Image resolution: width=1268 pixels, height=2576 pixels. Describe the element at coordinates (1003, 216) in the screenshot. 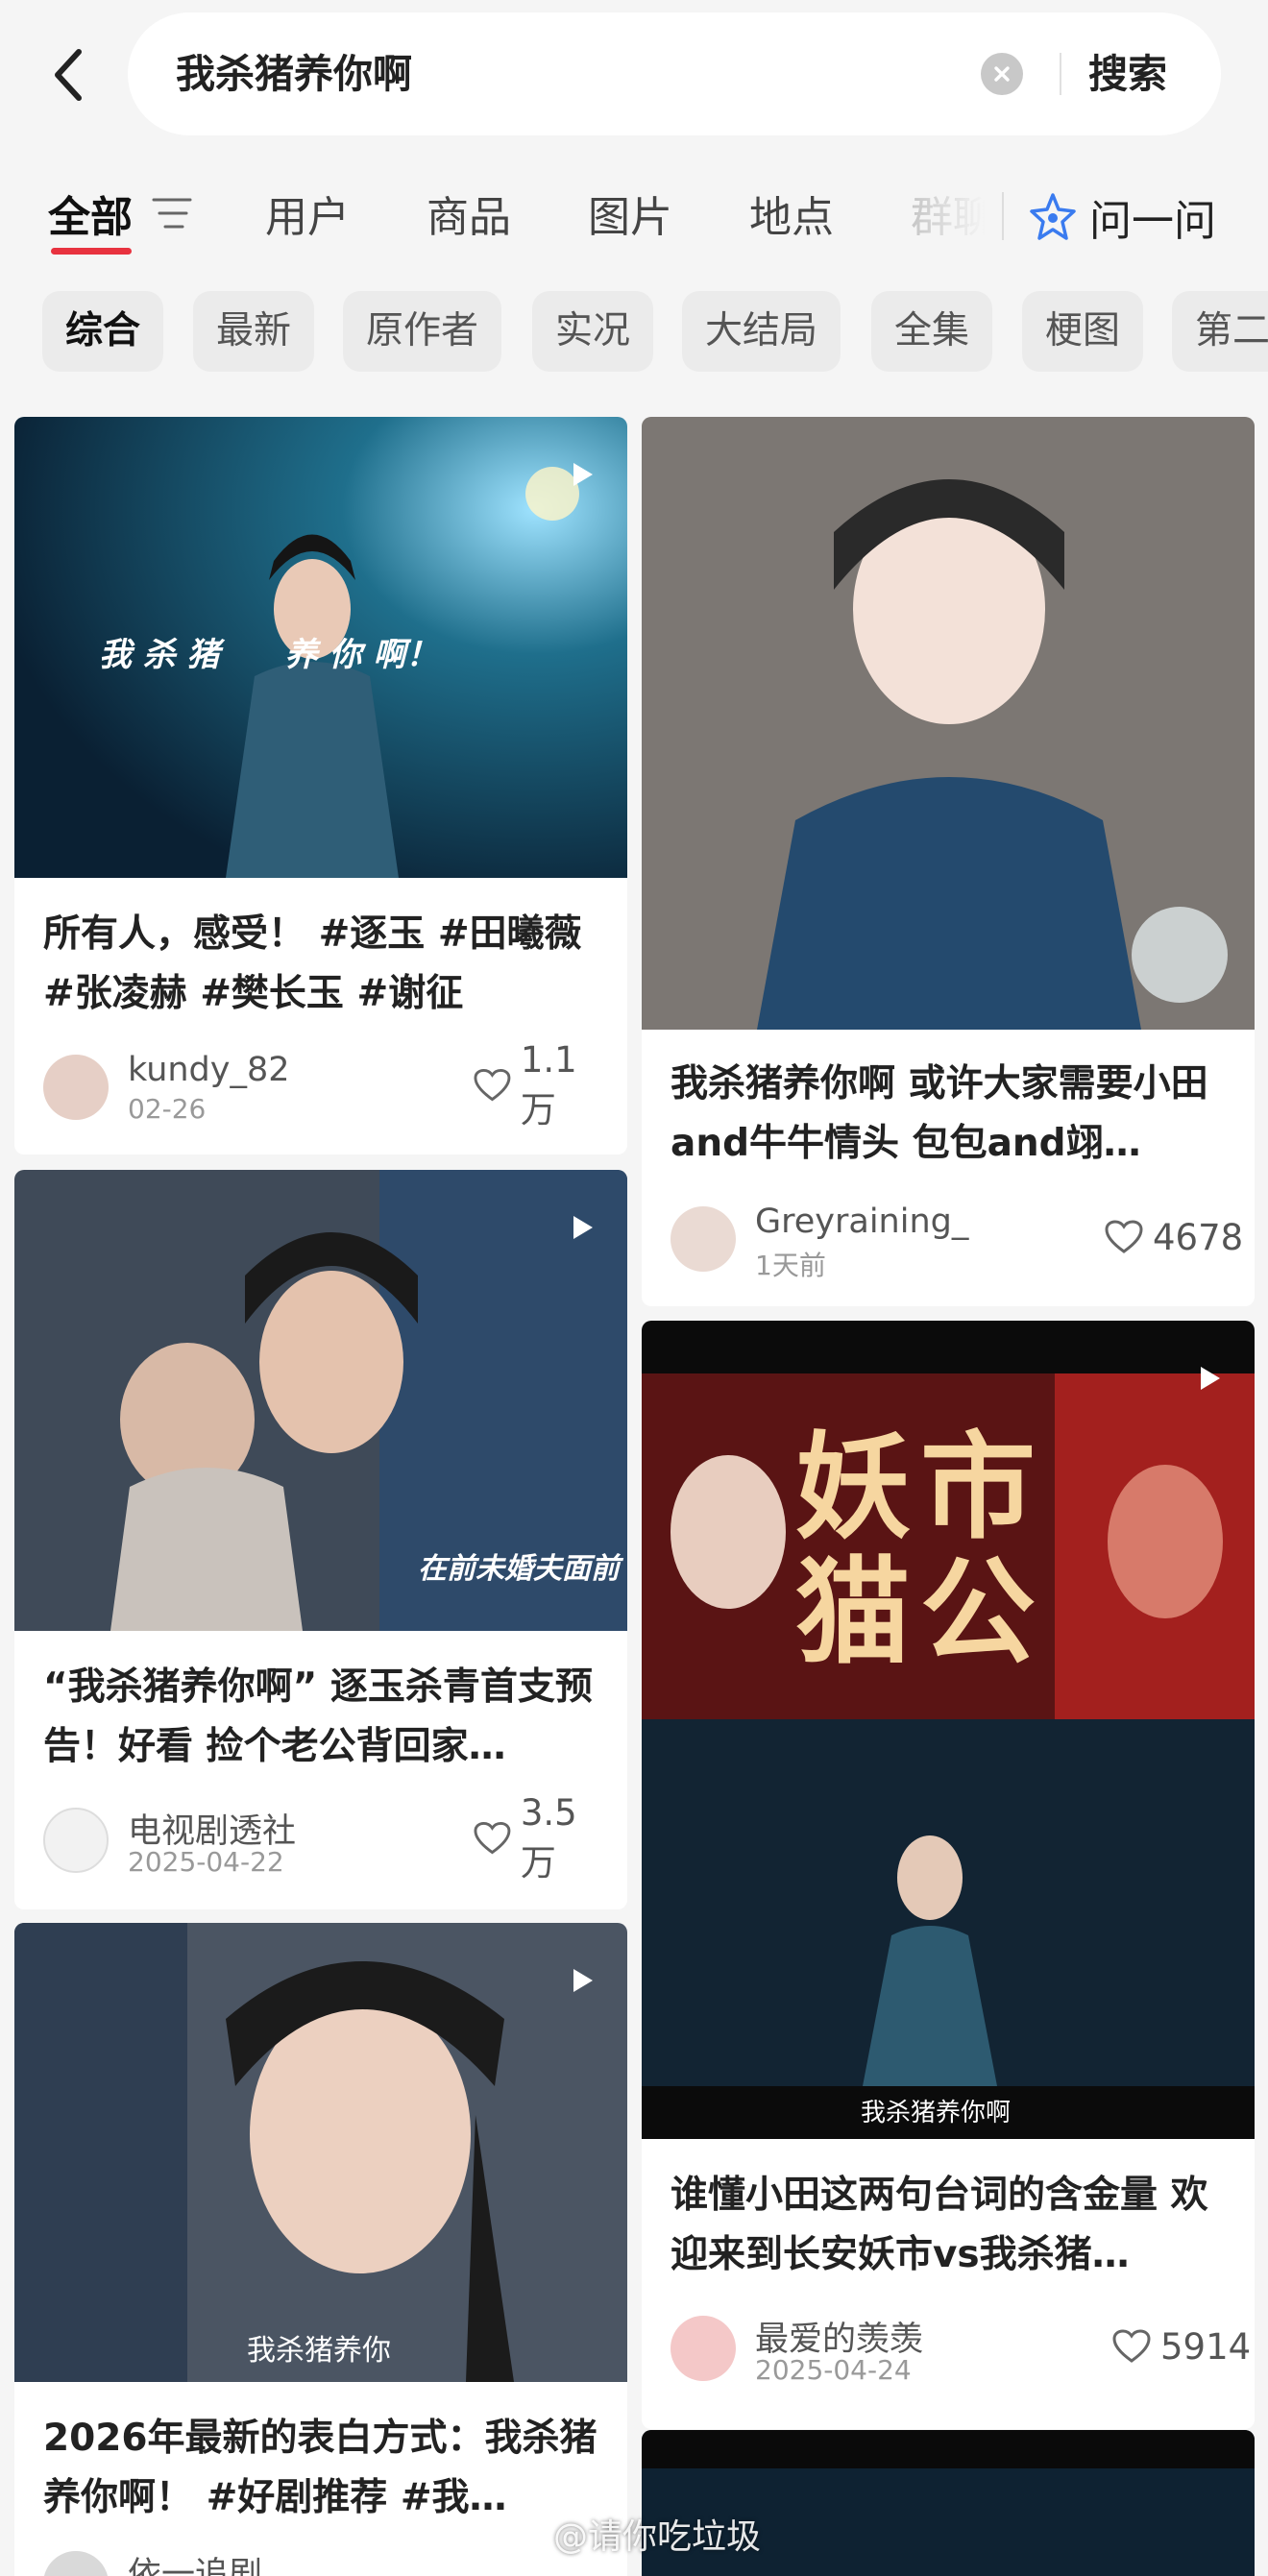

I see `tab-separator` at that location.